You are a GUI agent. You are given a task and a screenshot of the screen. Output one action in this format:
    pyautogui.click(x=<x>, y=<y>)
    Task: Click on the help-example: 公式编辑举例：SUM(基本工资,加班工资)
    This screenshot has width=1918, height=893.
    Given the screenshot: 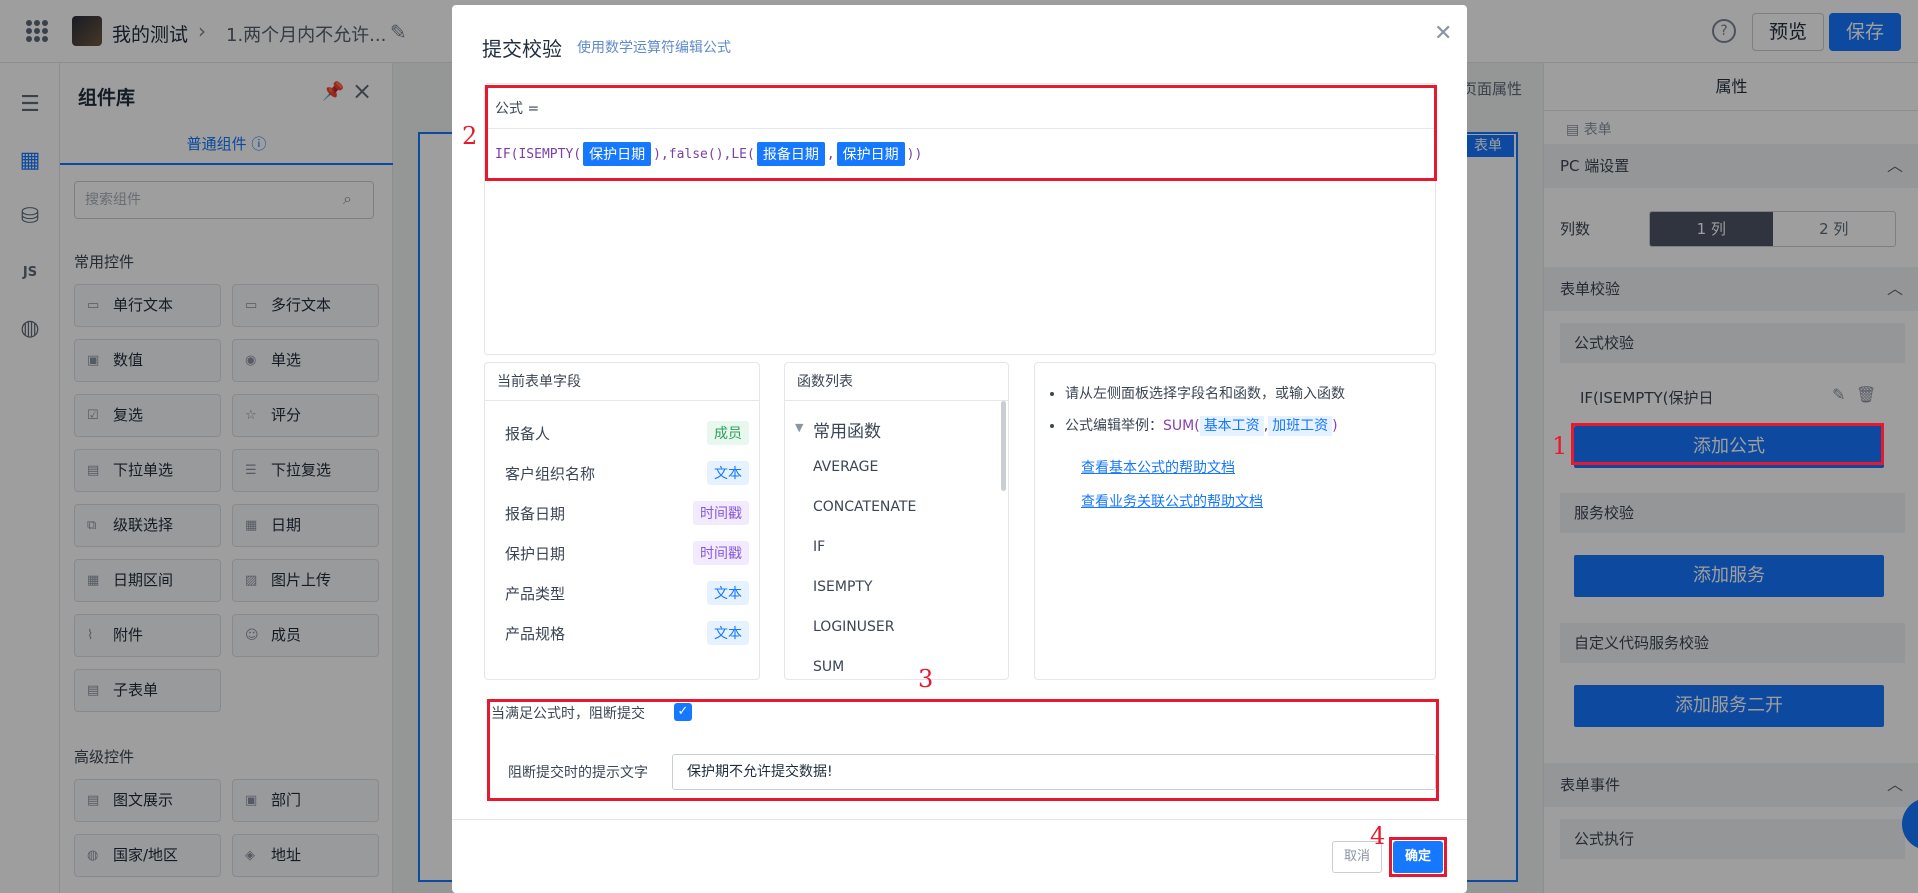 What is the action you would take?
    pyautogui.click(x=1205, y=425)
    